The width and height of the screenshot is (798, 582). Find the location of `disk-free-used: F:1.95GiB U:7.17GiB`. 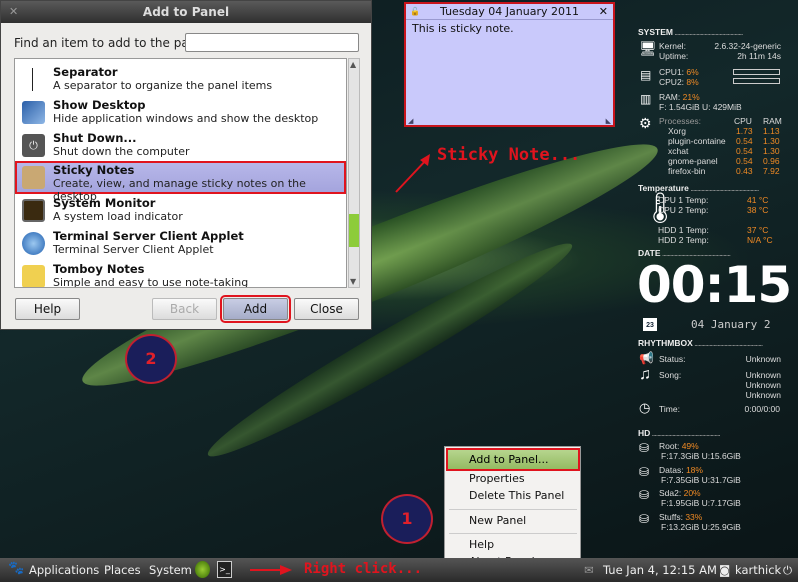

disk-free-used: F:1.95GiB U:7.17GiB is located at coordinates (701, 503).